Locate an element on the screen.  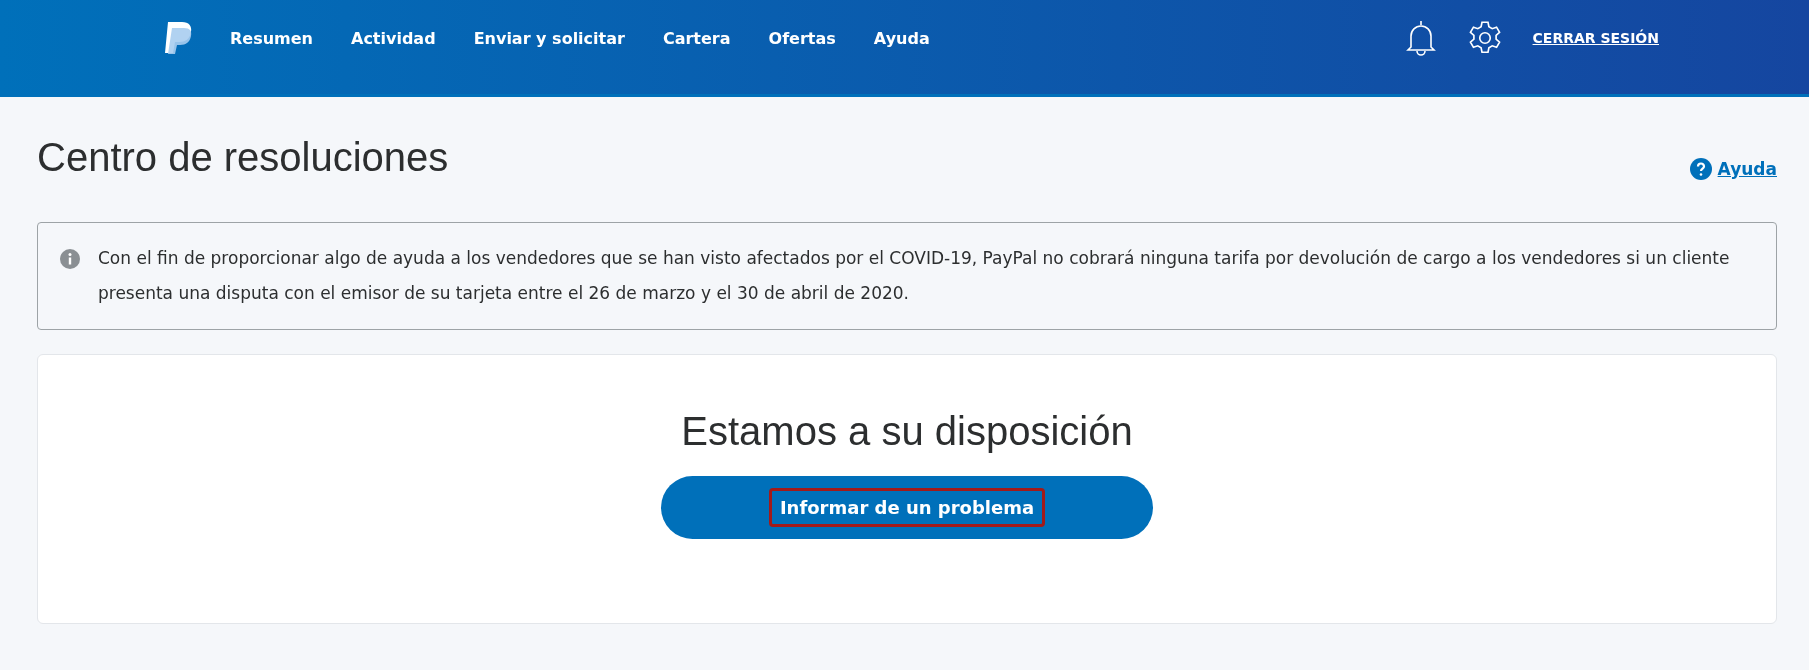
nav-link: Cartera is located at coordinates (696, 38).